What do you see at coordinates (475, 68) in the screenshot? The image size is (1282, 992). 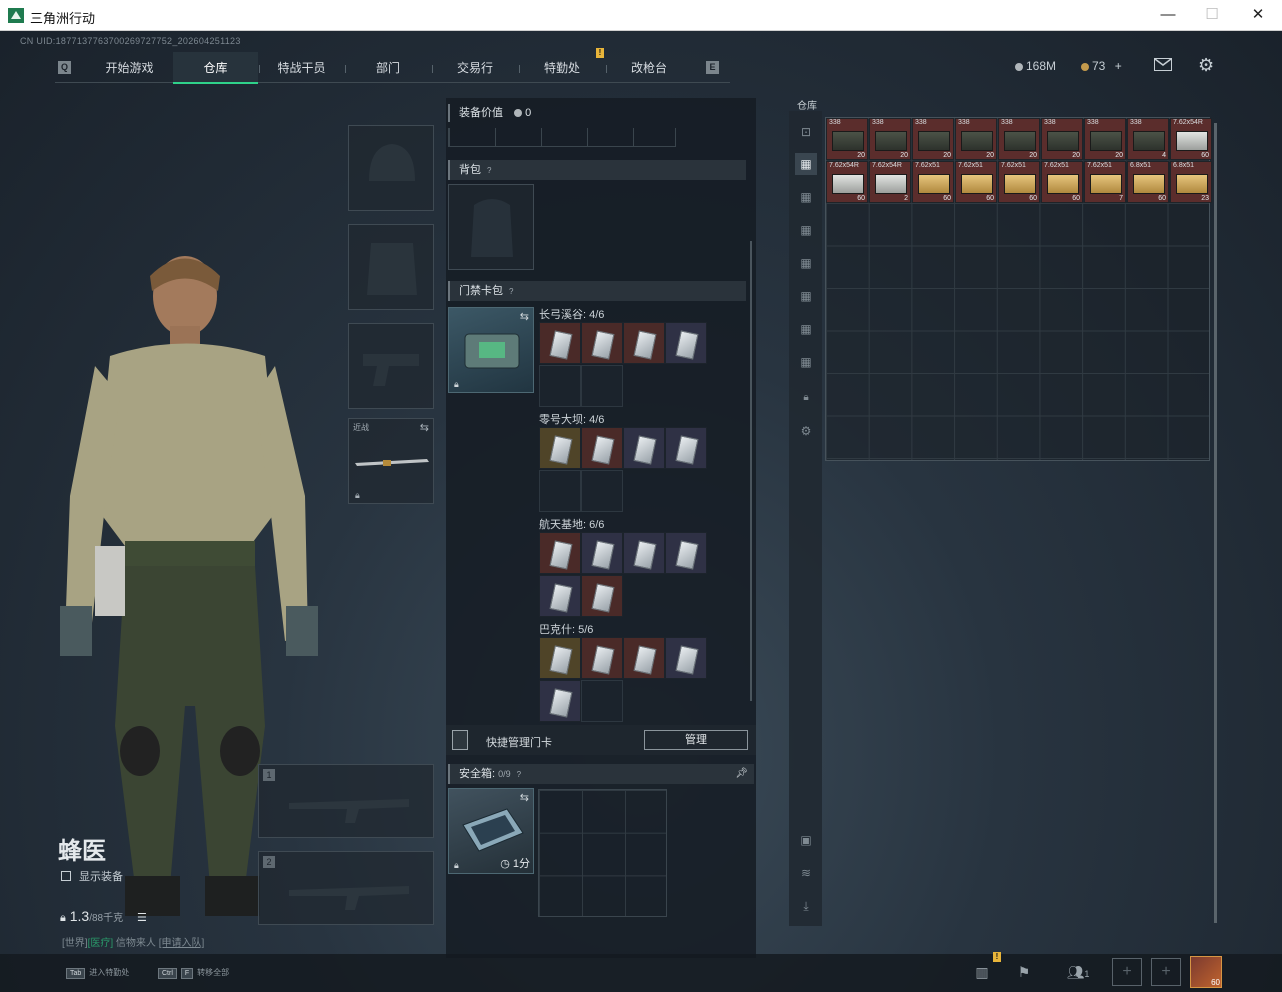 I see `tab-market: 交易行` at bounding box center [475, 68].